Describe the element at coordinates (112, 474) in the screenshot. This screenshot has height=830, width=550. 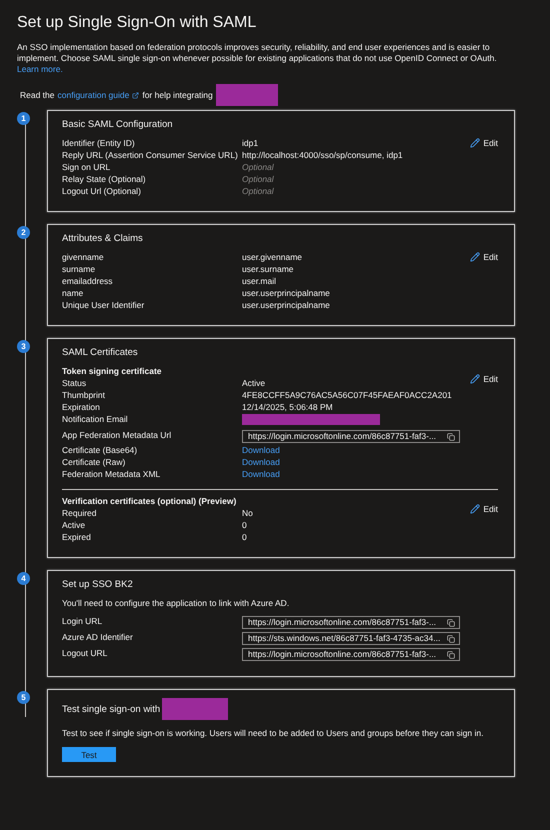
I see `field-label: Federation Metadata XML` at that location.